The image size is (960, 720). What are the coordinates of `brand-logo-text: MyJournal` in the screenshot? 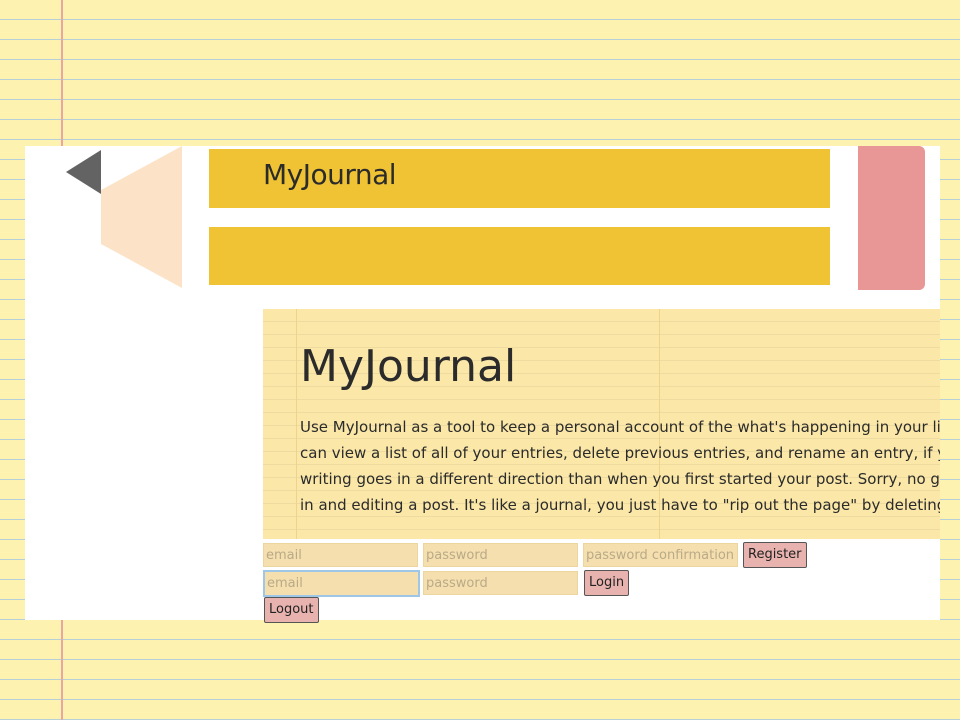 It's located at (330, 174).